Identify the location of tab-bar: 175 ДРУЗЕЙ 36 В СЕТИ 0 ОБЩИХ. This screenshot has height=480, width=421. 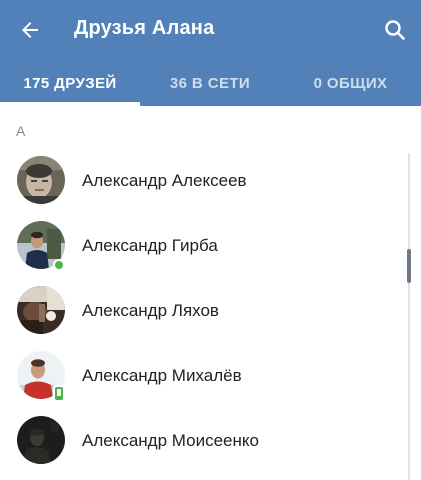
(210, 83).